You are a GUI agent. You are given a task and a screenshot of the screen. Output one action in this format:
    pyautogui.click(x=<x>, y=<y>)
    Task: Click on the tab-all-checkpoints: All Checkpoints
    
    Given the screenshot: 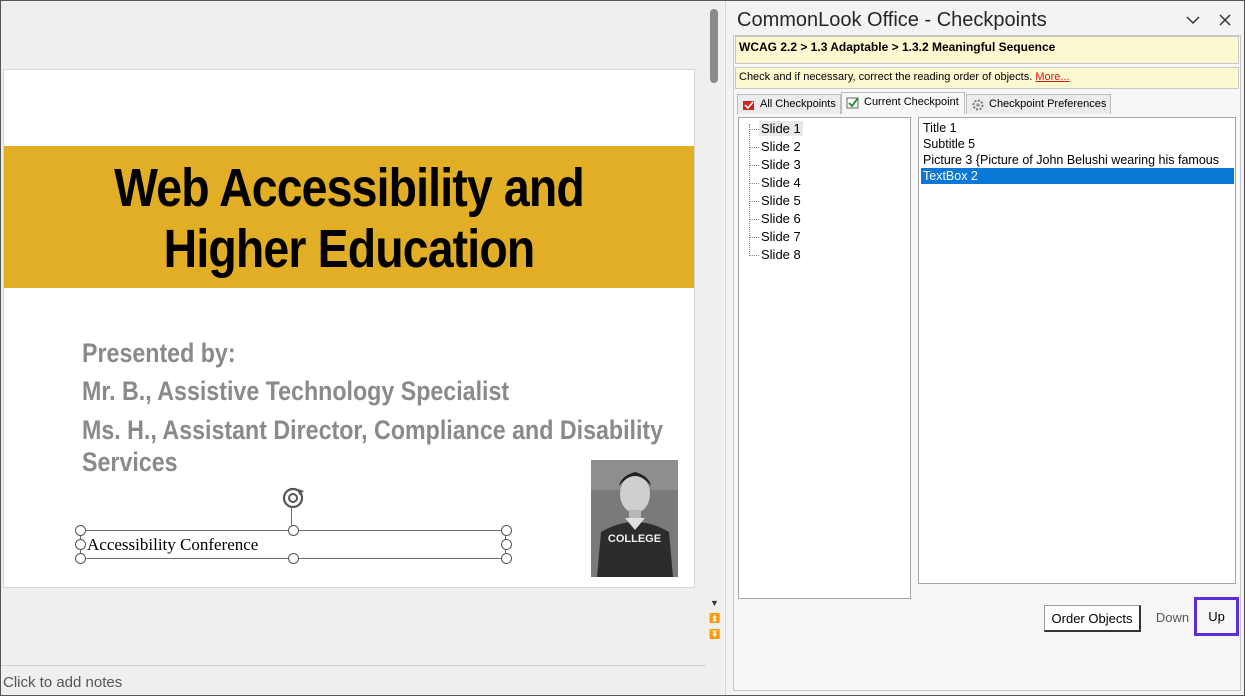 What is the action you would take?
    pyautogui.click(x=789, y=104)
    